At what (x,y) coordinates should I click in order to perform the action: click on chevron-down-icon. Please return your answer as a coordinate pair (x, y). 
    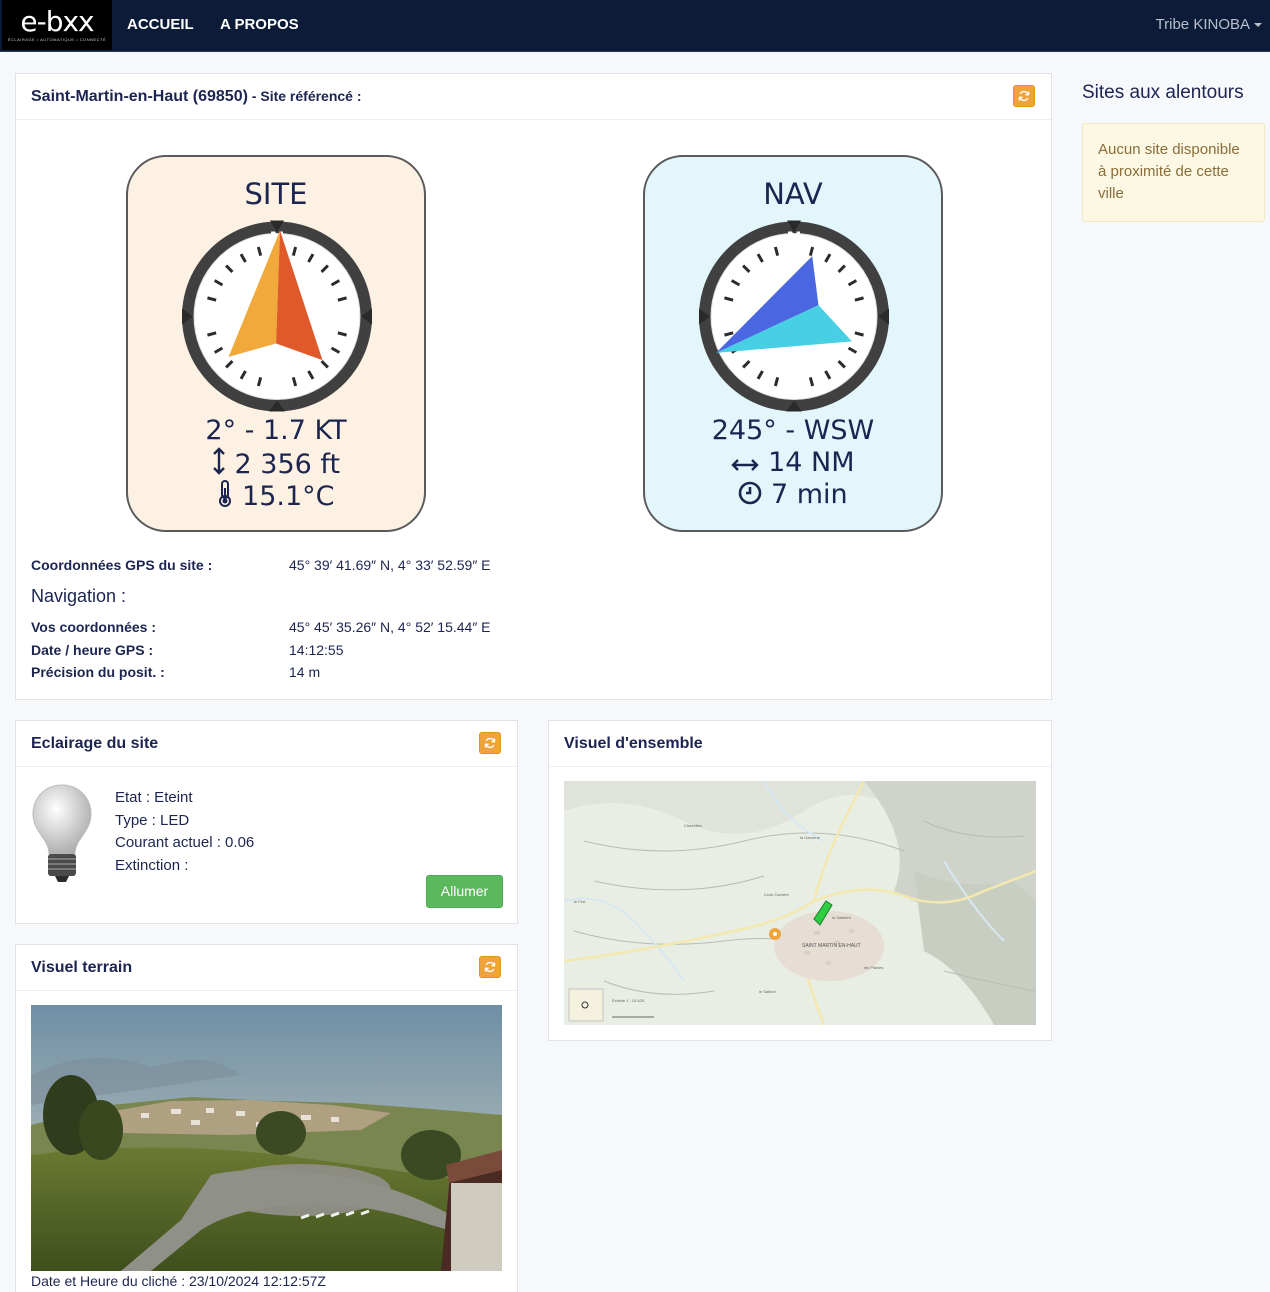
    Looking at the image, I should click on (1258, 25).